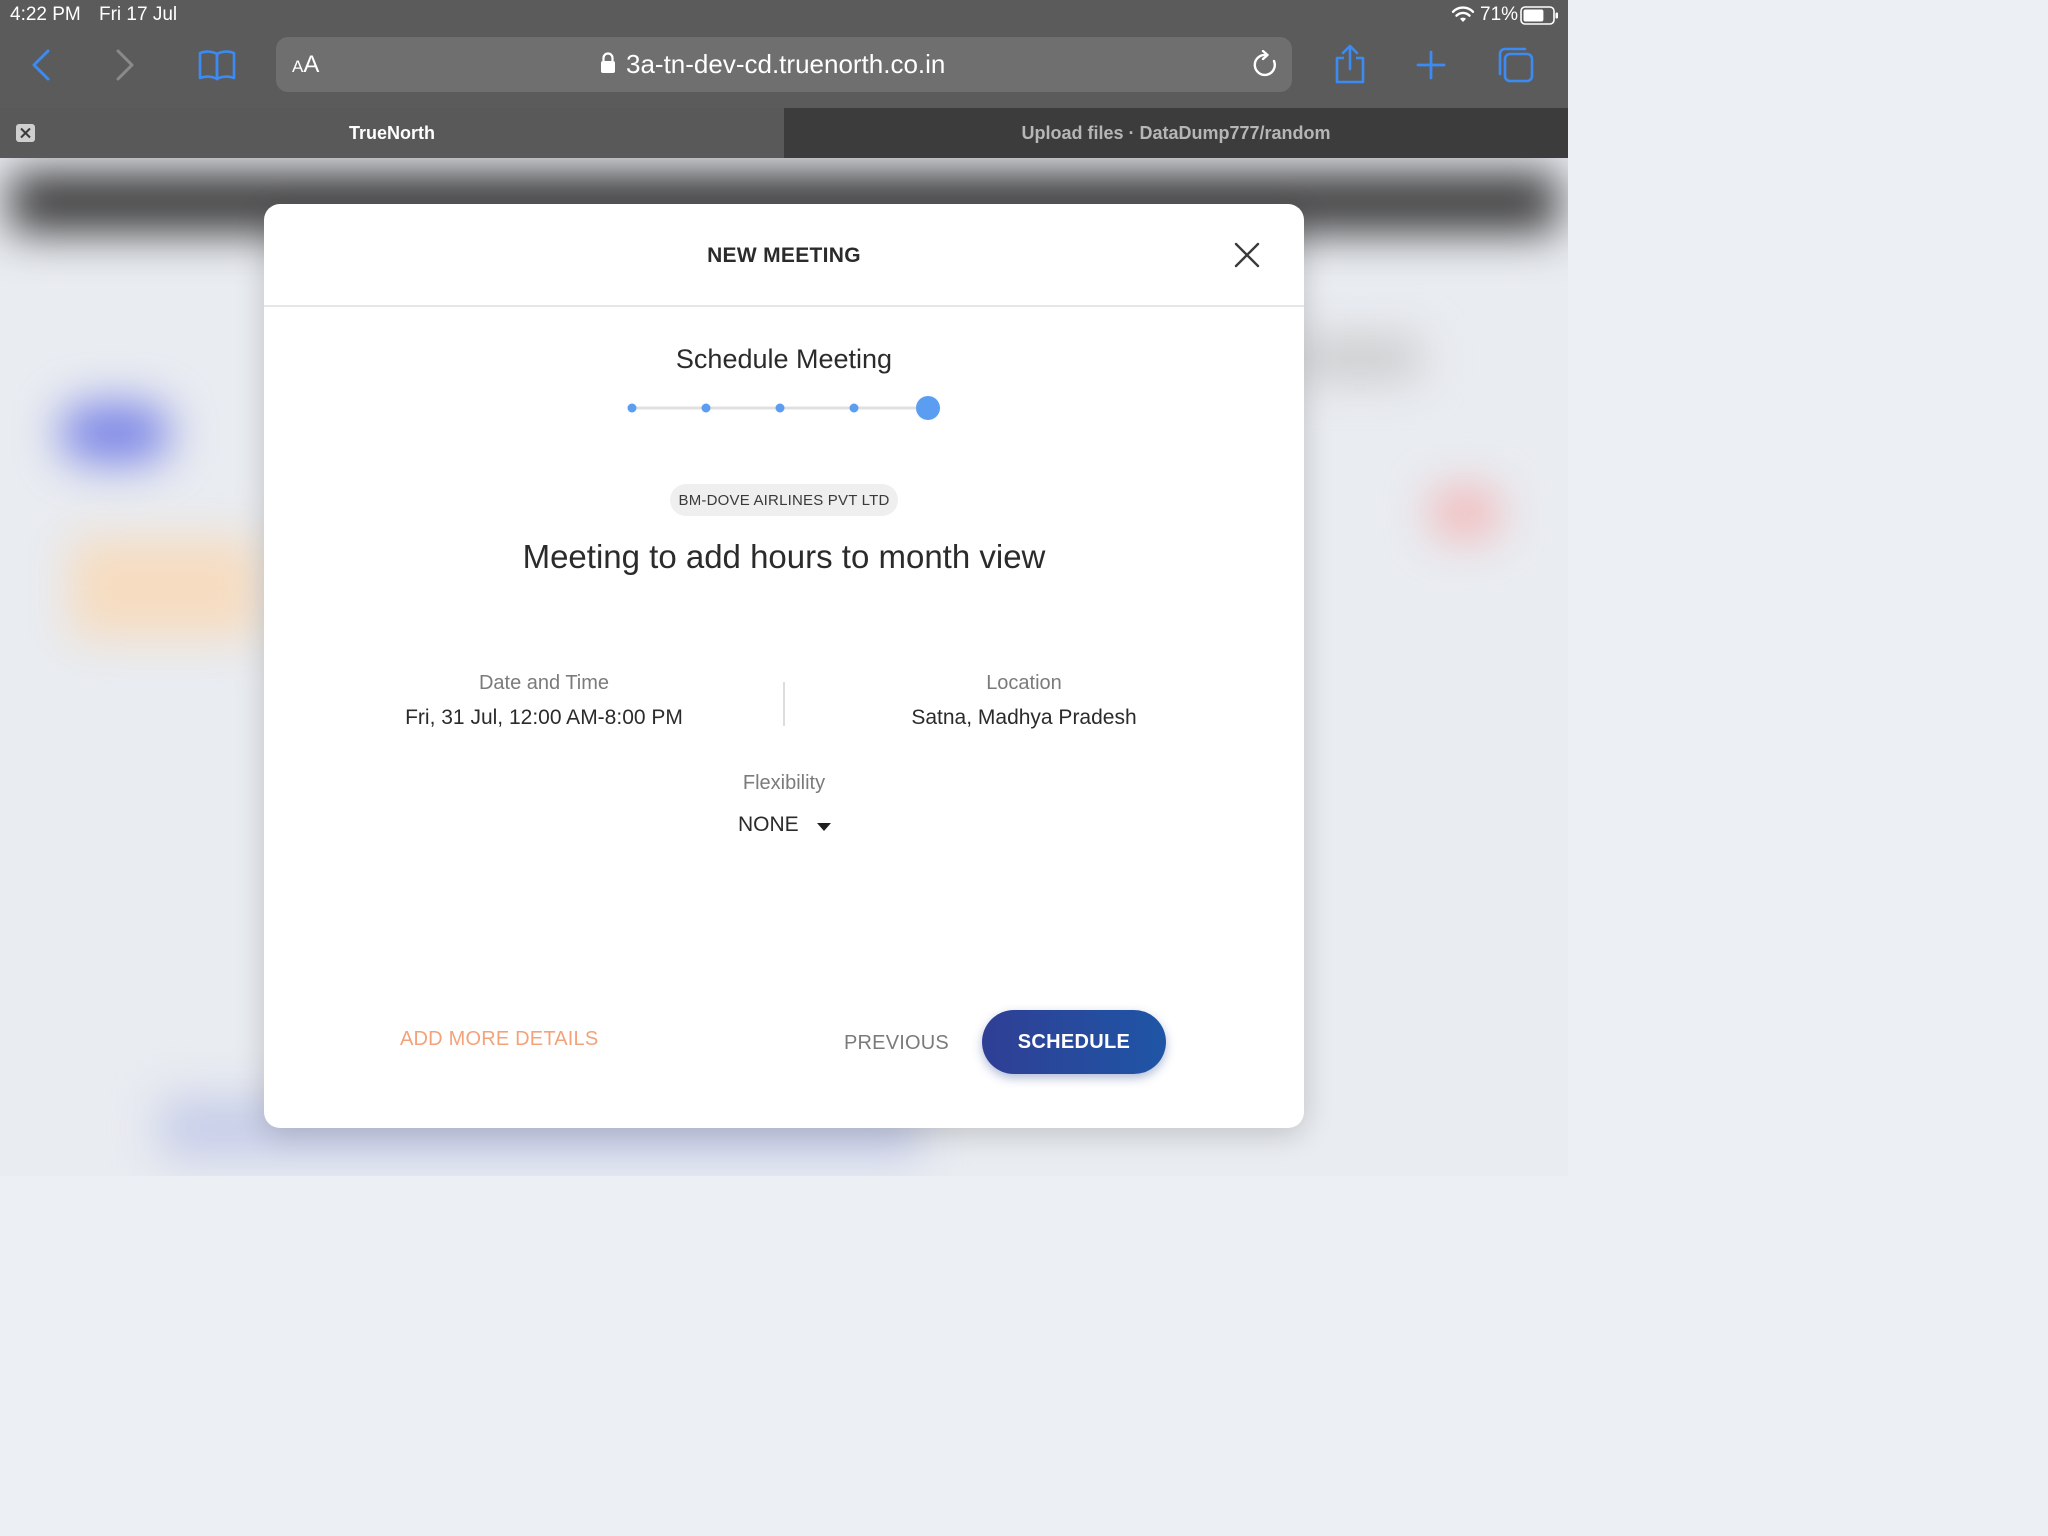 This screenshot has width=2048, height=1536. What do you see at coordinates (25, 133) in the screenshot?
I see `close-tab-icon` at bounding box center [25, 133].